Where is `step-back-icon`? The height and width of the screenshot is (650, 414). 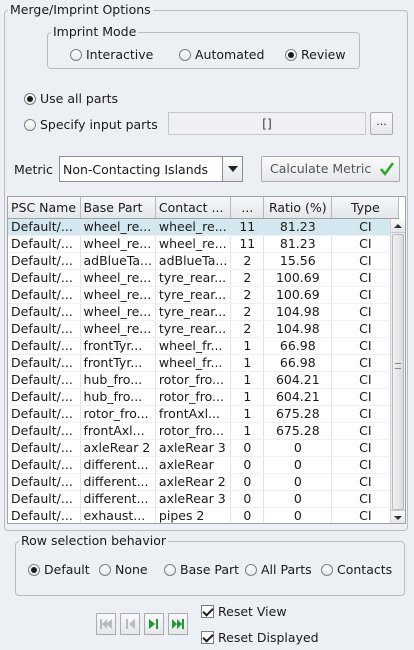 step-back-icon is located at coordinates (130, 624).